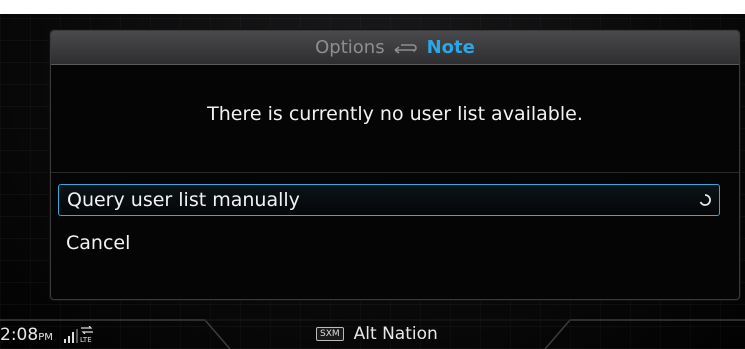  Describe the element at coordinates (330, 334) in the screenshot. I see `sxm-badge: SXM` at that location.